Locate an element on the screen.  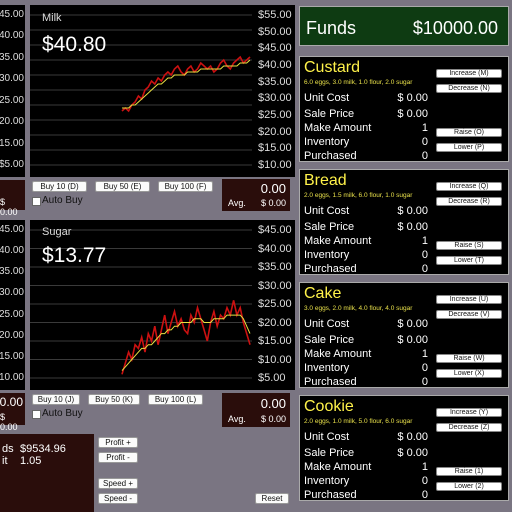
lower-button: Lower (2) is located at coordinates (469, 486).